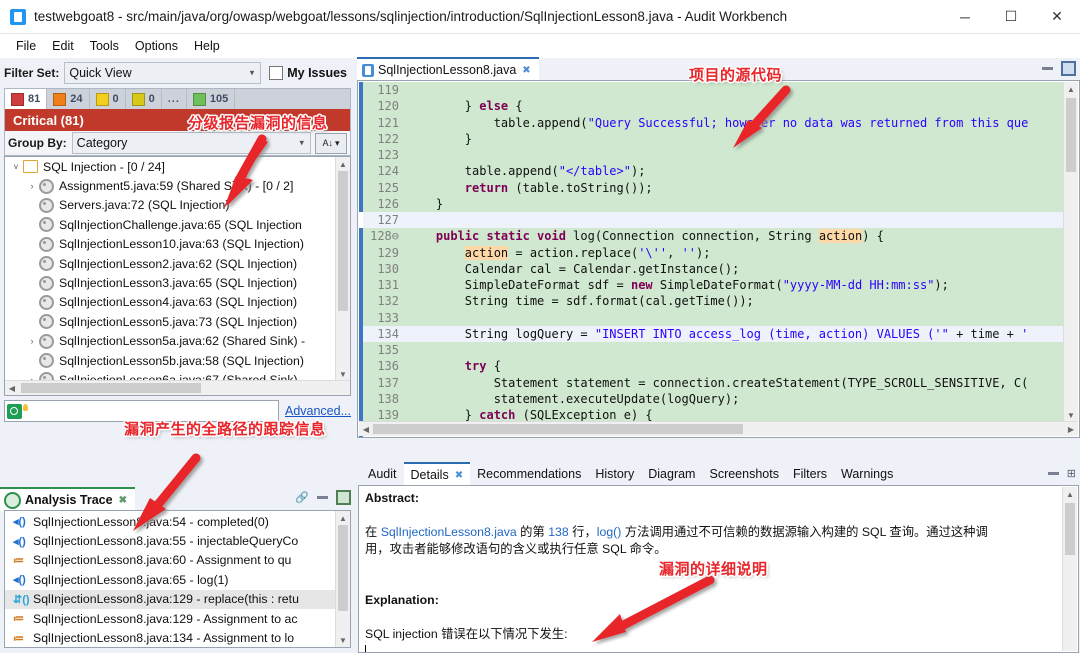 The image size is (1080, 653). What do you see at coordinates (713, 569) in the screenshot?
I see `detail-desc-annotation: 漏洞的详细说明` at bounding box center [713, 569].